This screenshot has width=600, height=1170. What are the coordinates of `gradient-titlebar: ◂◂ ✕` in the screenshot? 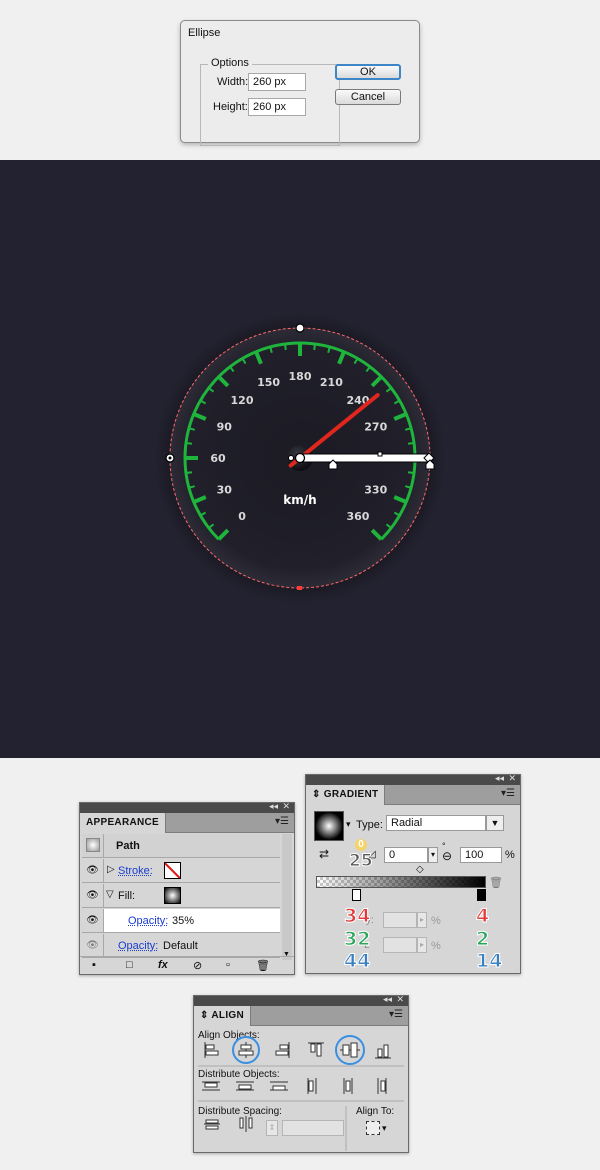 It's located at (413, 779).